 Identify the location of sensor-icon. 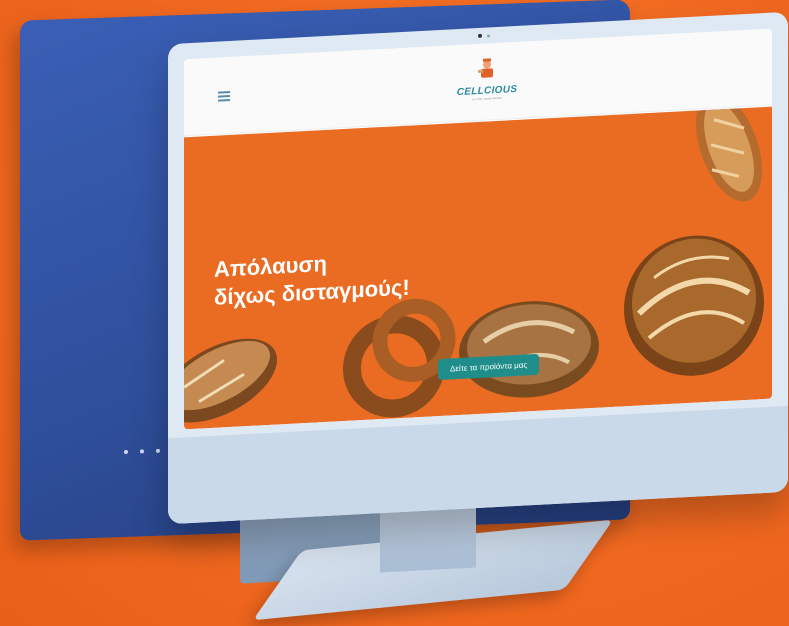
(488, 36).